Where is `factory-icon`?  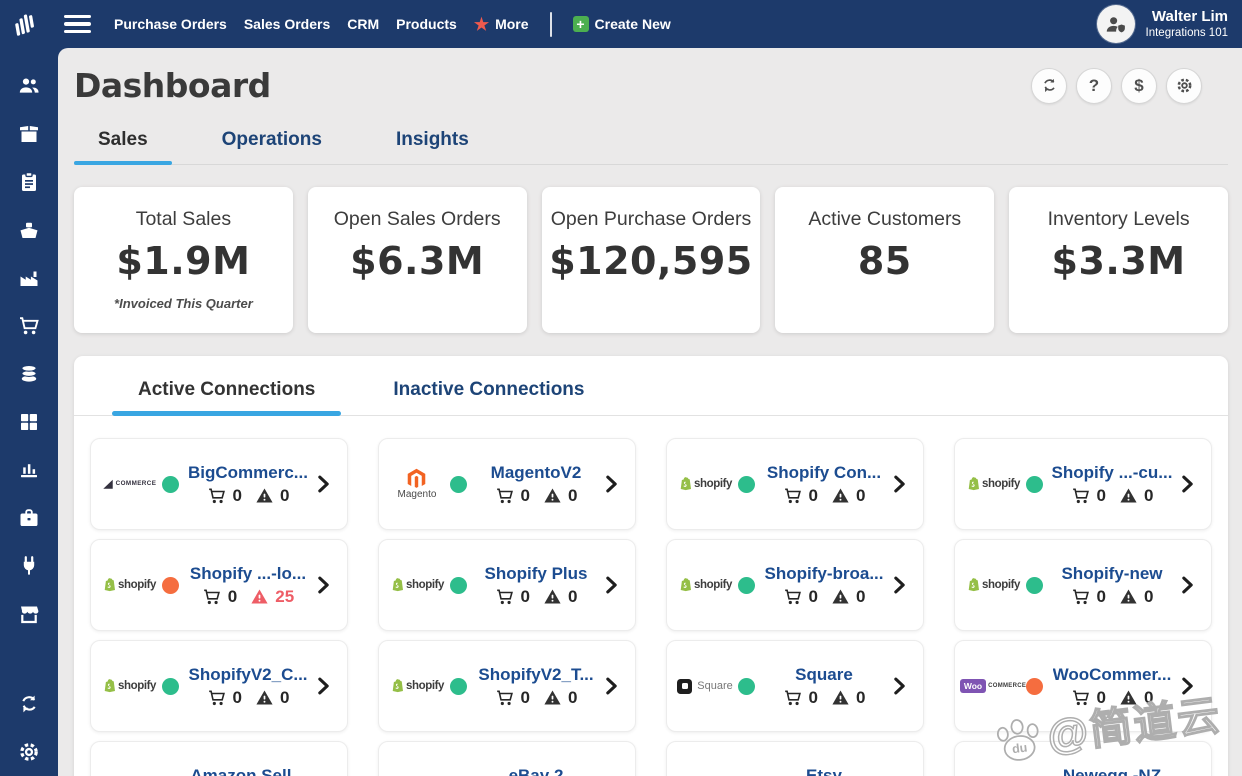
factory-icon is located at coordinates (29, 278).